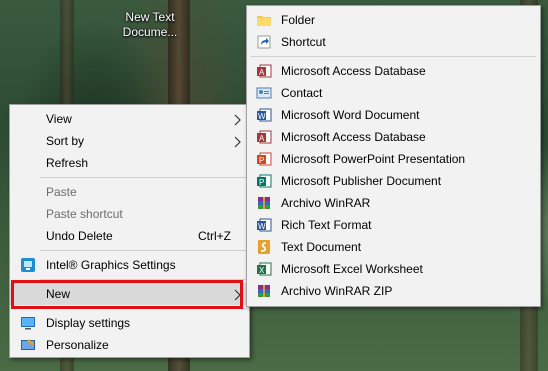 This screenshot has width=548, height=371. What do you see at coordinates (28, 345) in the screenshot?
I see `personalize-icon` at bounding box center [28, 345].